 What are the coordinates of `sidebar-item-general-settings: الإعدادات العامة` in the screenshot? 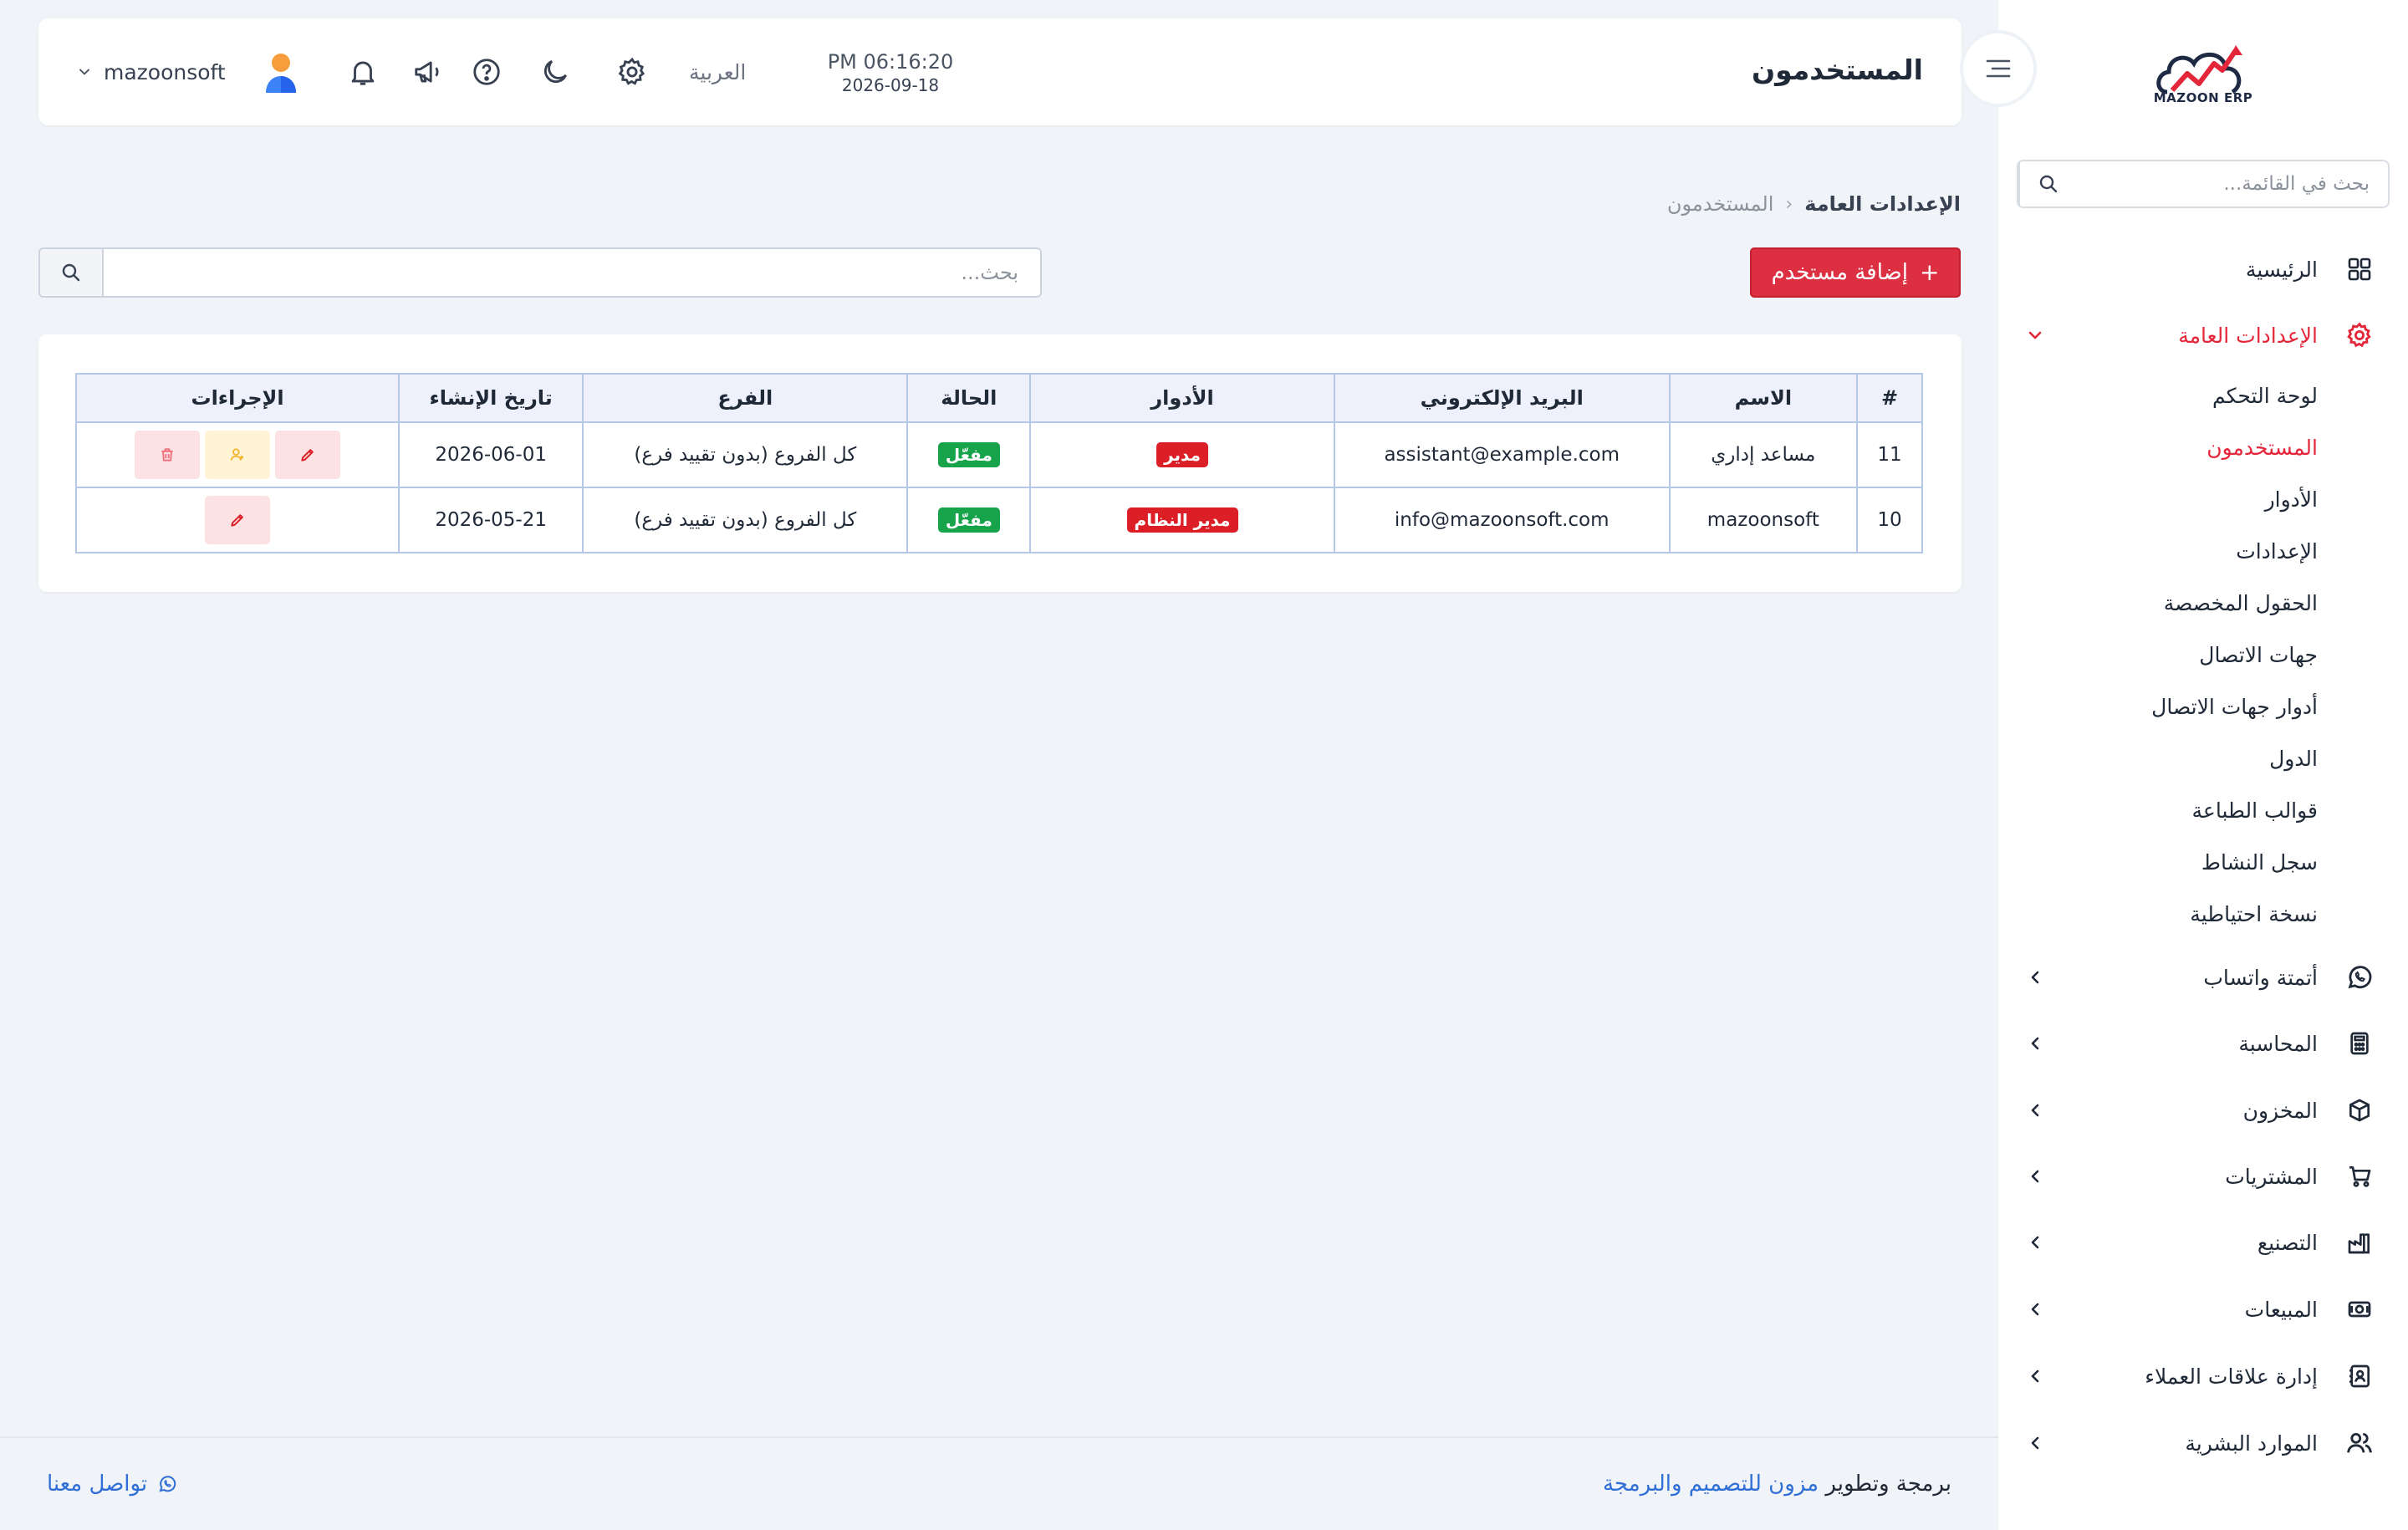 It's located at (2203, 335).